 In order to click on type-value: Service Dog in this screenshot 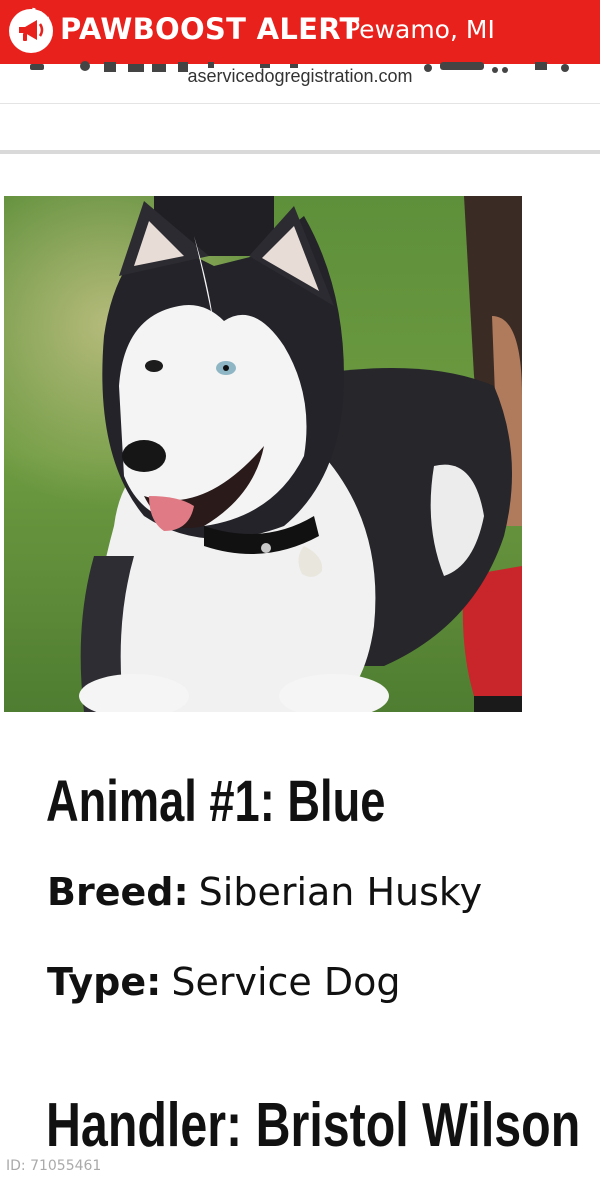, I will do `click(286, 982)`.